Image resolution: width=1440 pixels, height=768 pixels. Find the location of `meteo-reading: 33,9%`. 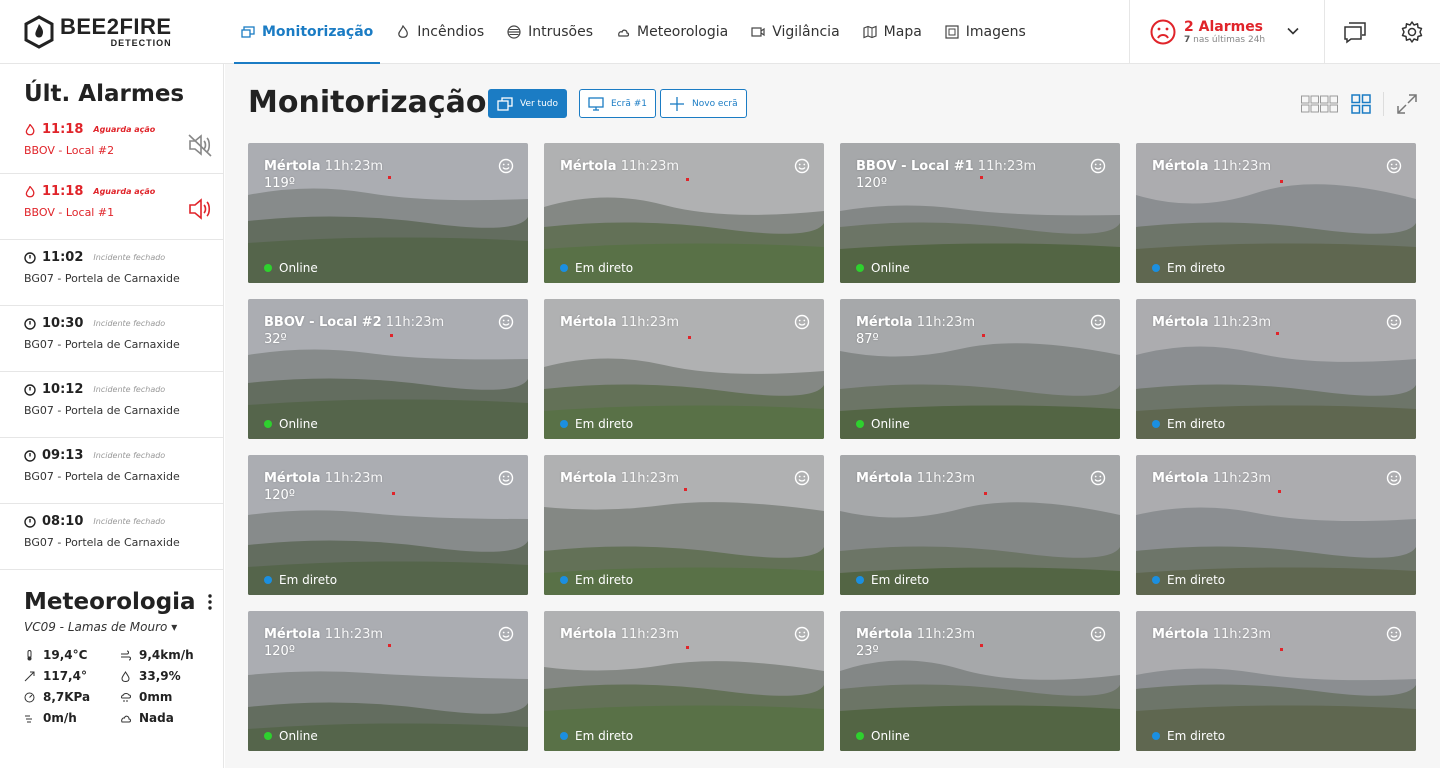

meteo-reading: 33,9% is located at coordinates (168, 676).